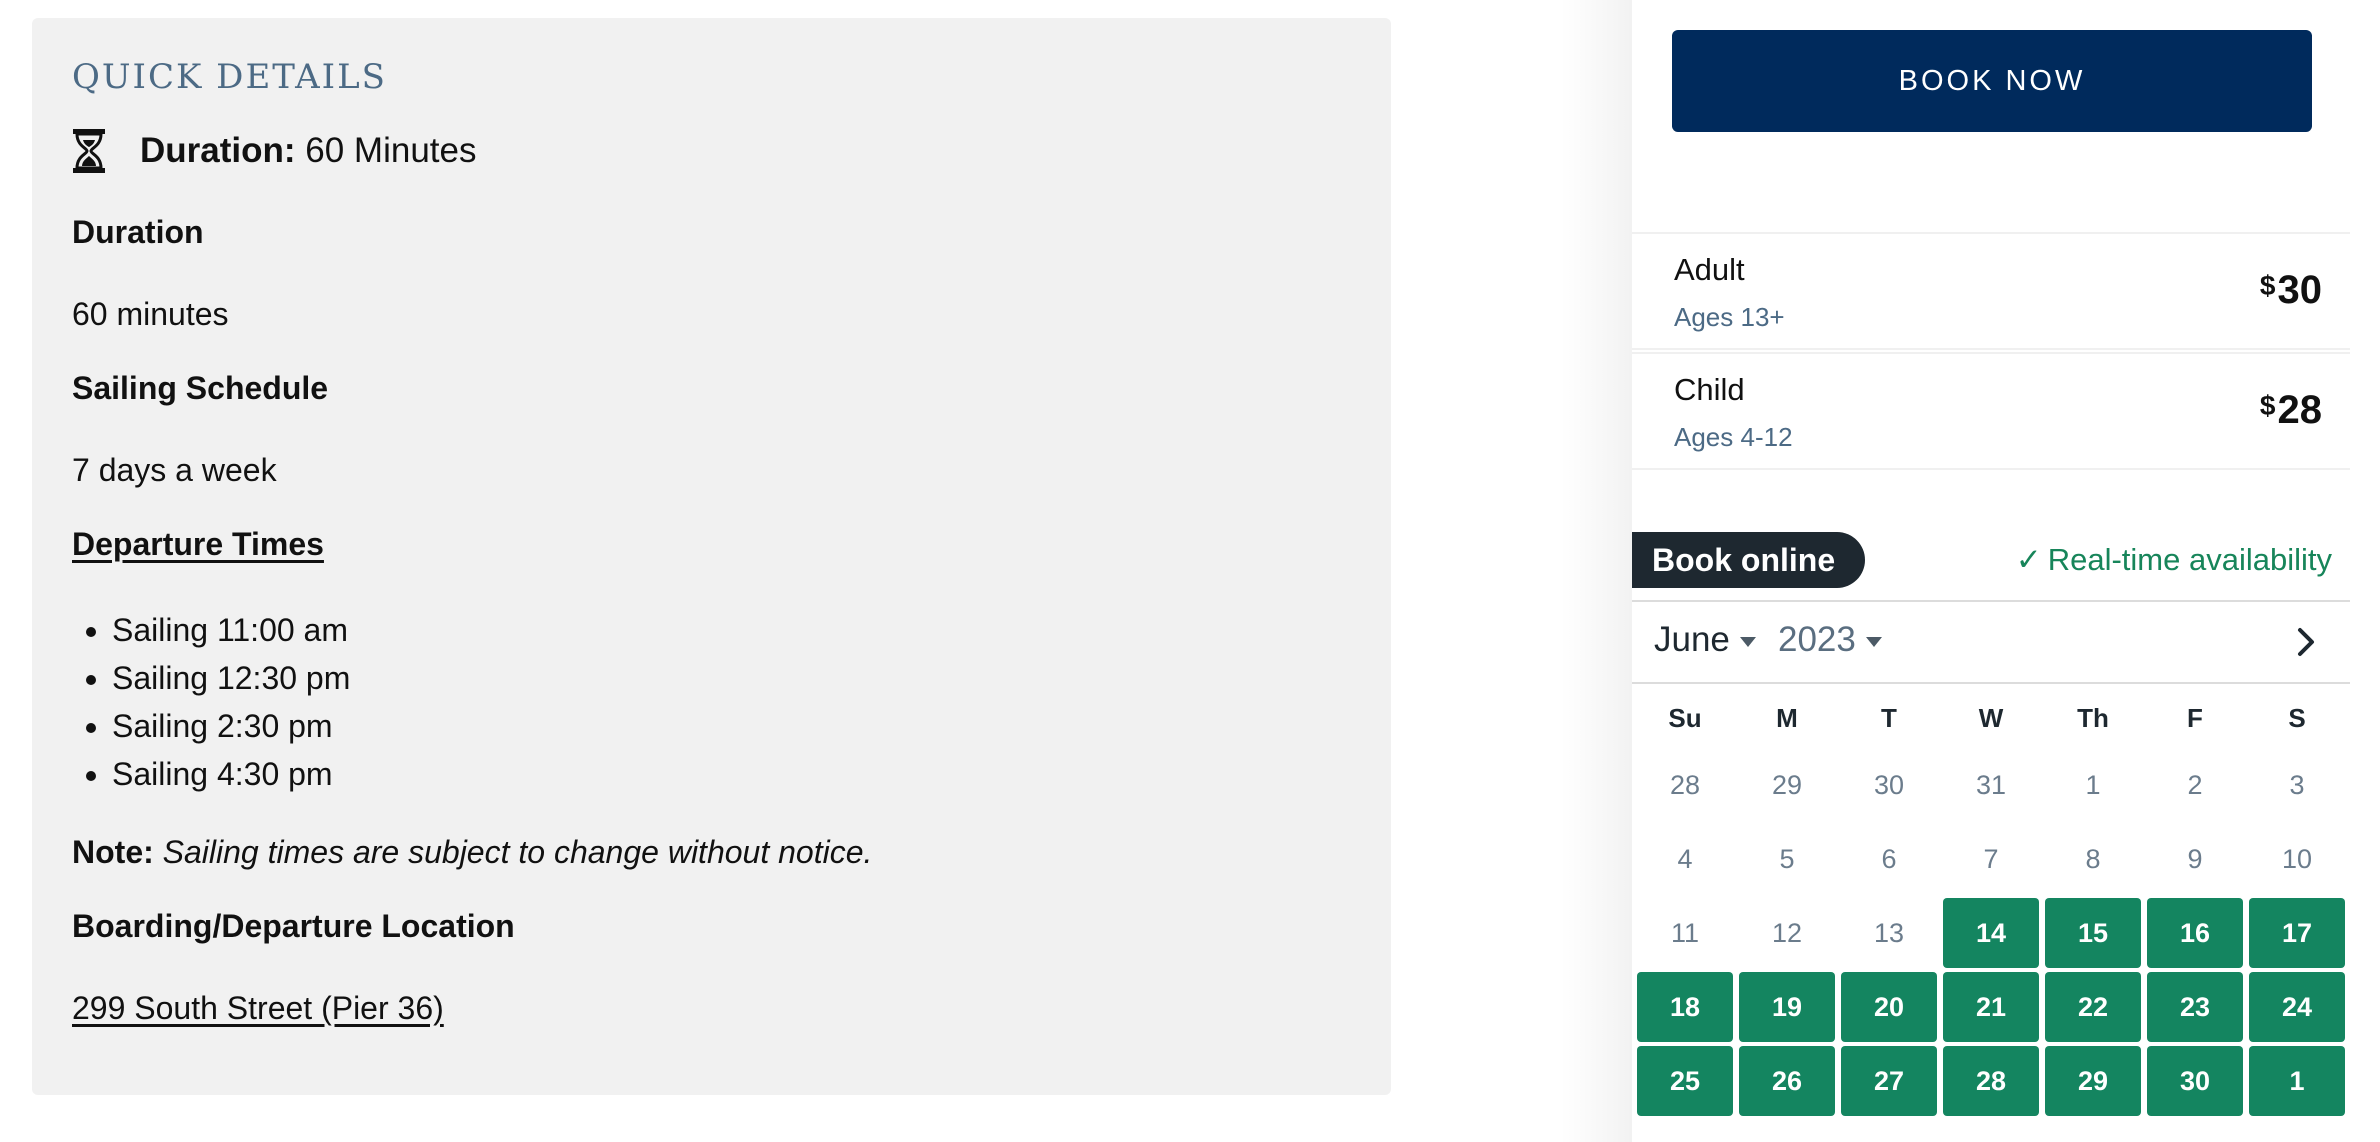 The width and height of the screenshot is (2380, 1142). What do you see at coordinates (2093, 1081) in the screenshot?
I see `calendar-day-available: 29` at bounding box center [2093, 1081].